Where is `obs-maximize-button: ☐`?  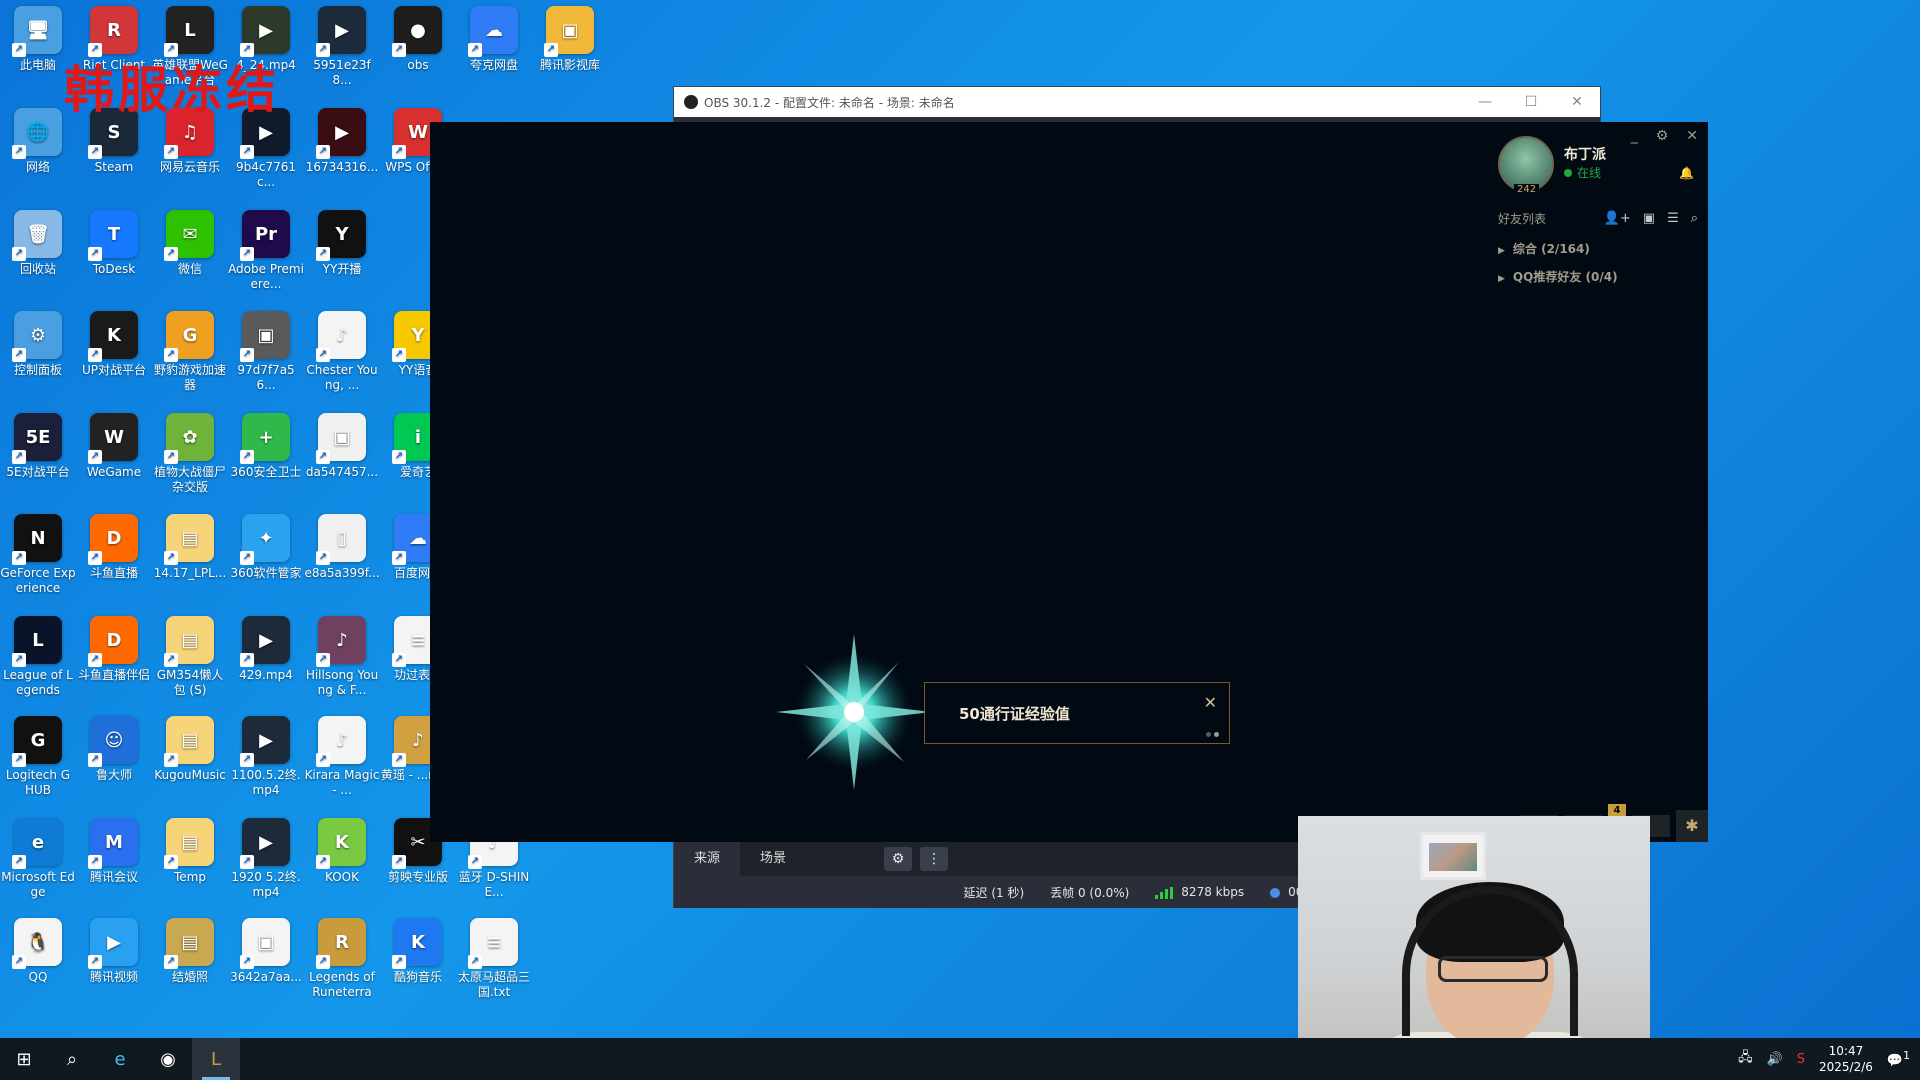 obs-maximize-button: ☐ is located at coordinates (1531, 102).